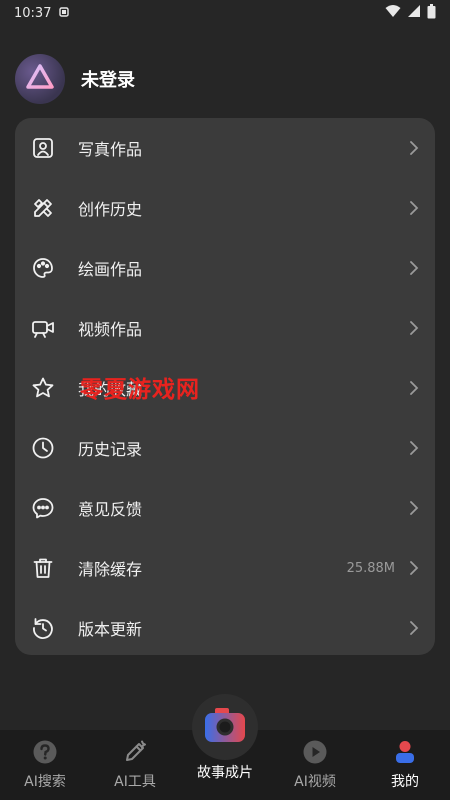  Describe the element at coordinates (225, 268) in the screenshot. I see `menu-item-painting-works: 绘画作品` at that location.